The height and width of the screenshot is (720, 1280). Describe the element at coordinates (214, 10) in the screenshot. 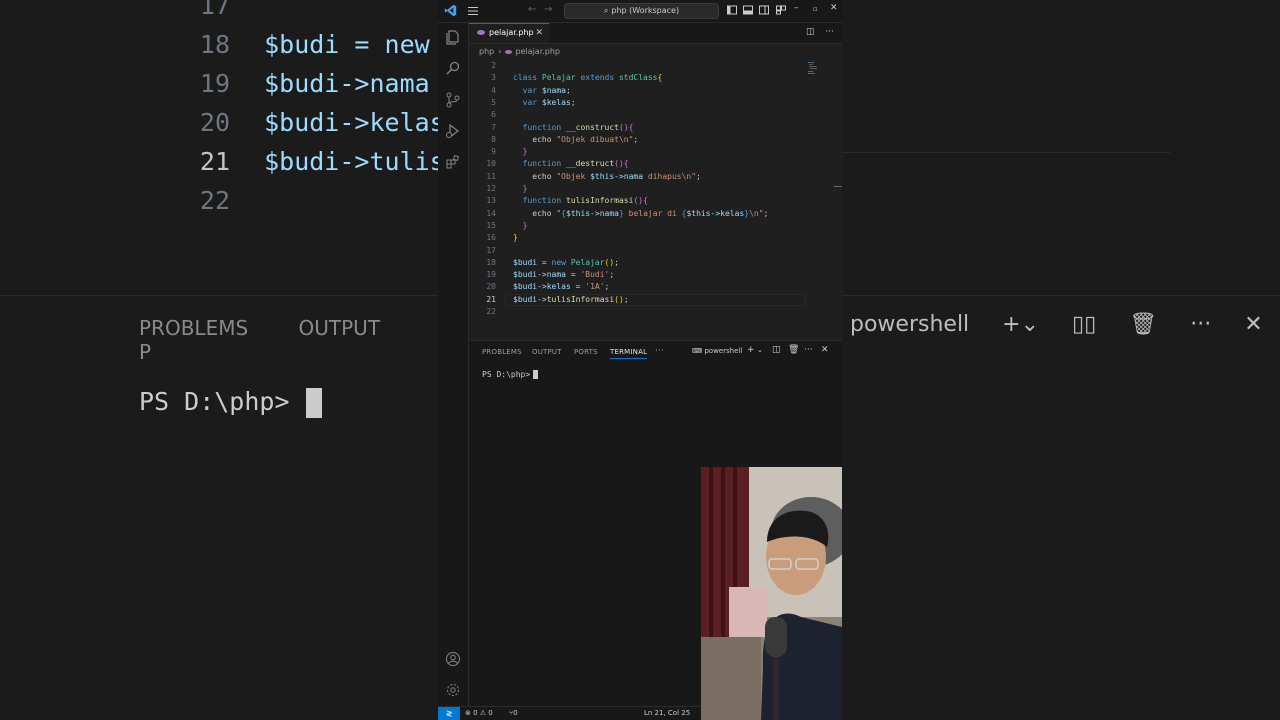

I see `zoomed-line-number: 17` at that location.